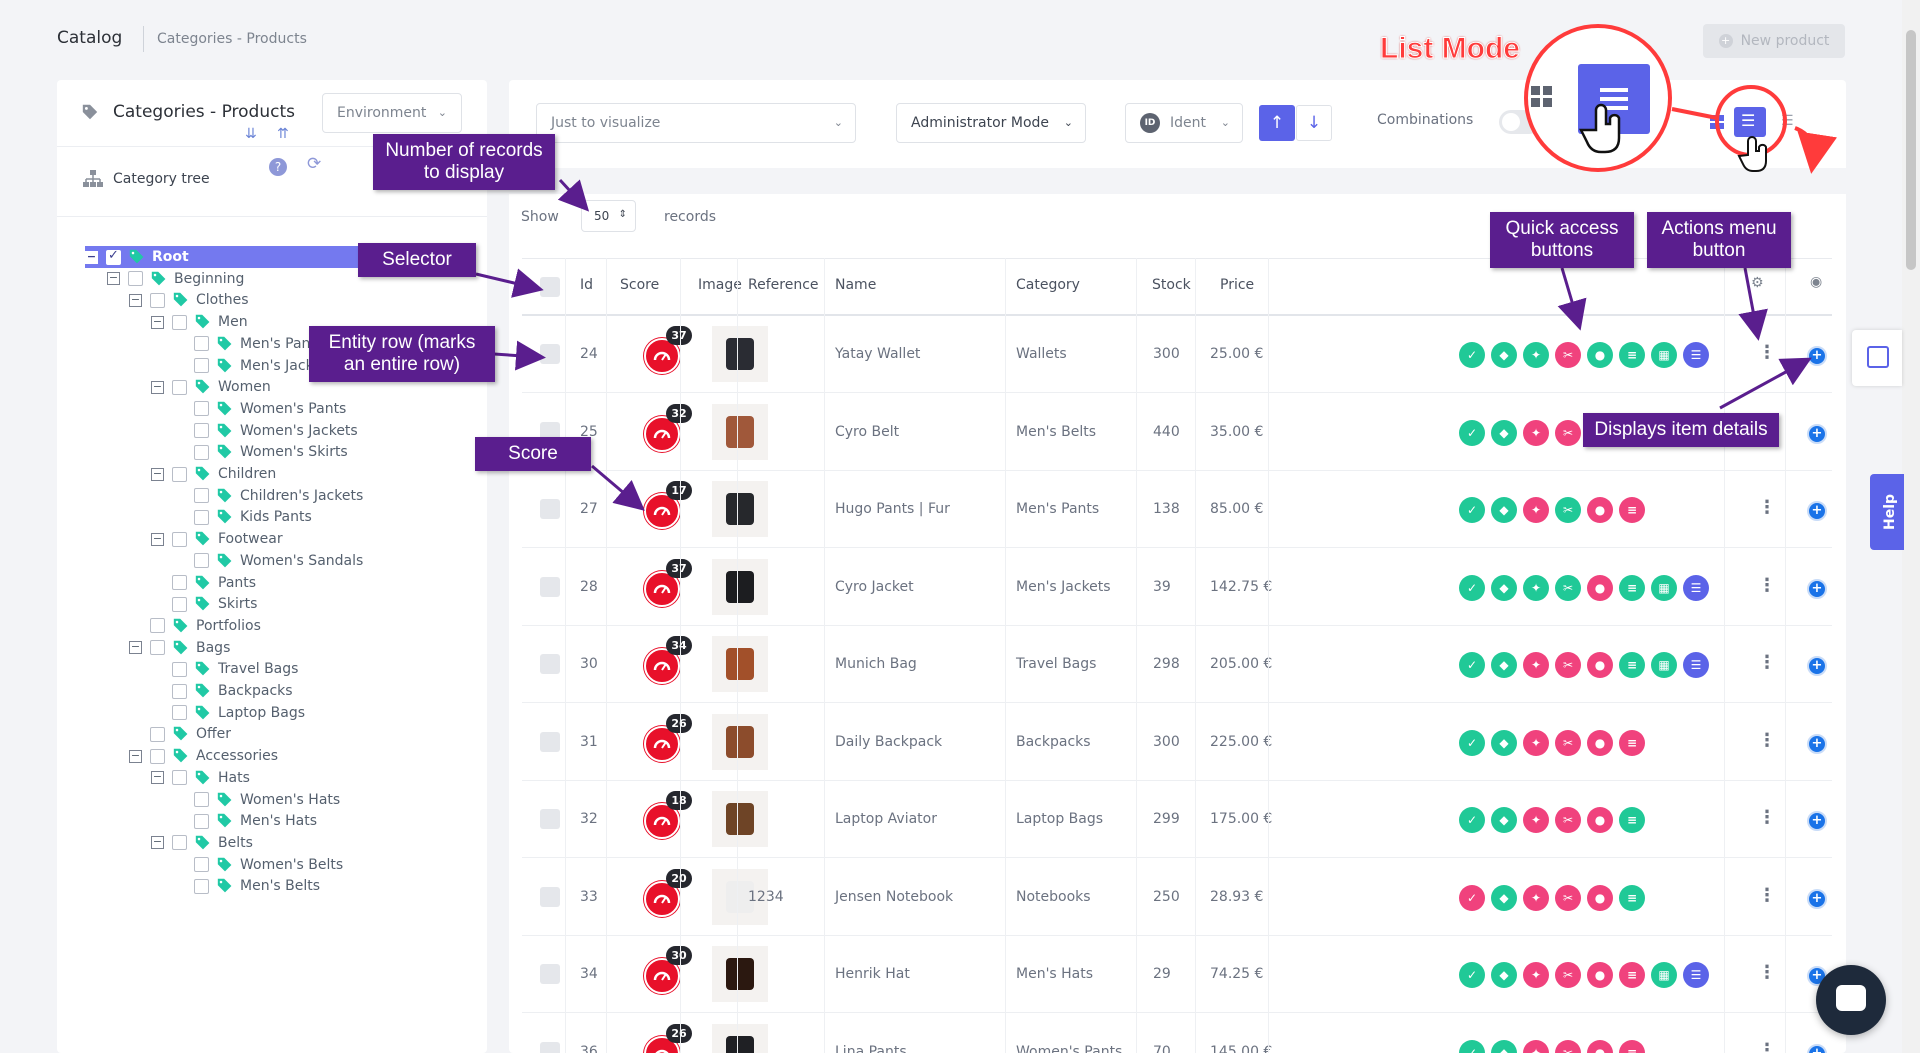 The image size is (1920, 1053). Describe the element at coordinates (230, 257) in the screenshot. I see `tree-node-root: − Root` at that location.